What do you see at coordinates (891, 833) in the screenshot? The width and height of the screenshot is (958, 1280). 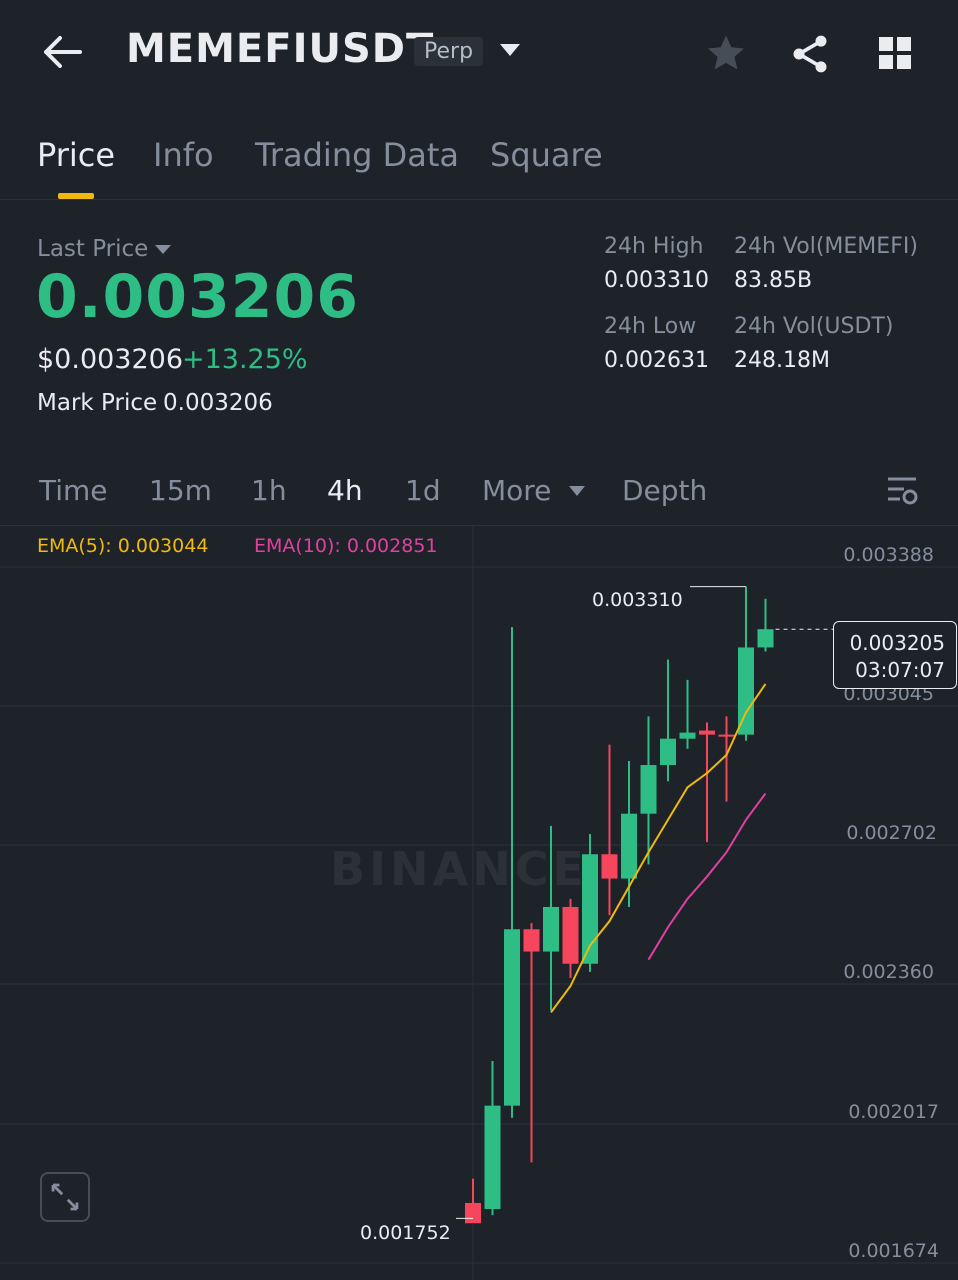 I see `y-tick-label: 0.002702` at bounding box center [891, 833].